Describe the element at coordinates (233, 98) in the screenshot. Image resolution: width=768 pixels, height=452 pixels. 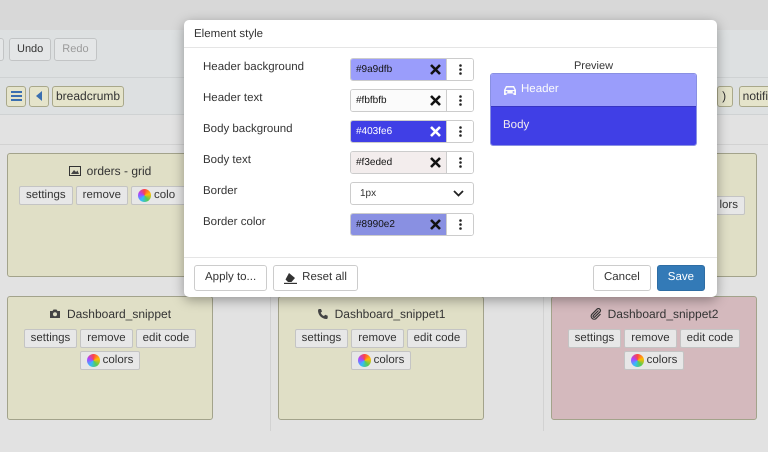
I see `field-label: Header text` at that location.